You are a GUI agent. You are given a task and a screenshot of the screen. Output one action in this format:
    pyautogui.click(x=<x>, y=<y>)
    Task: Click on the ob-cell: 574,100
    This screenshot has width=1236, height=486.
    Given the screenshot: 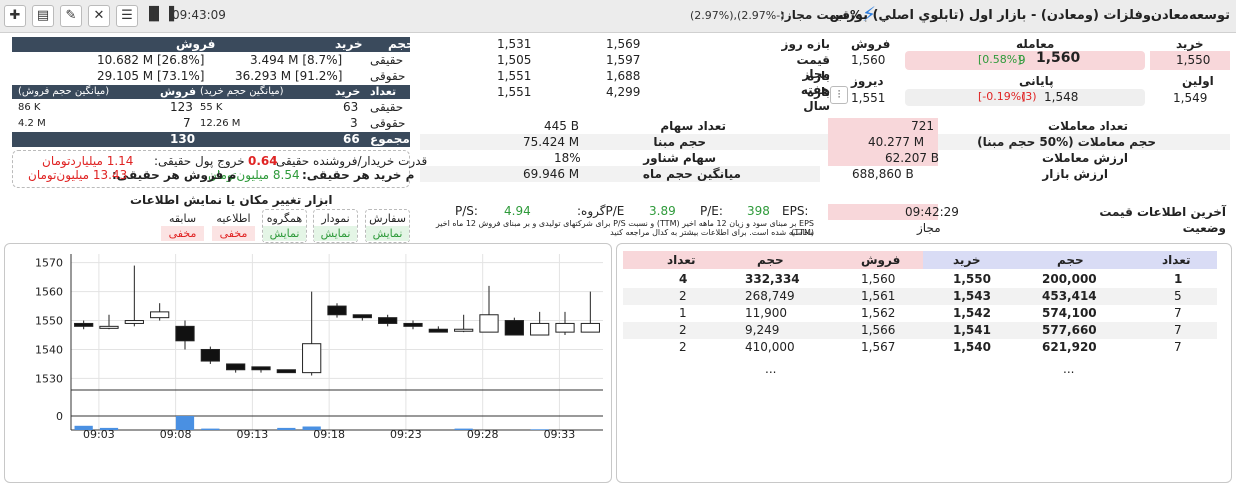 What is the action you would take?
    pyautogui.click(x=1069, y=313)
    